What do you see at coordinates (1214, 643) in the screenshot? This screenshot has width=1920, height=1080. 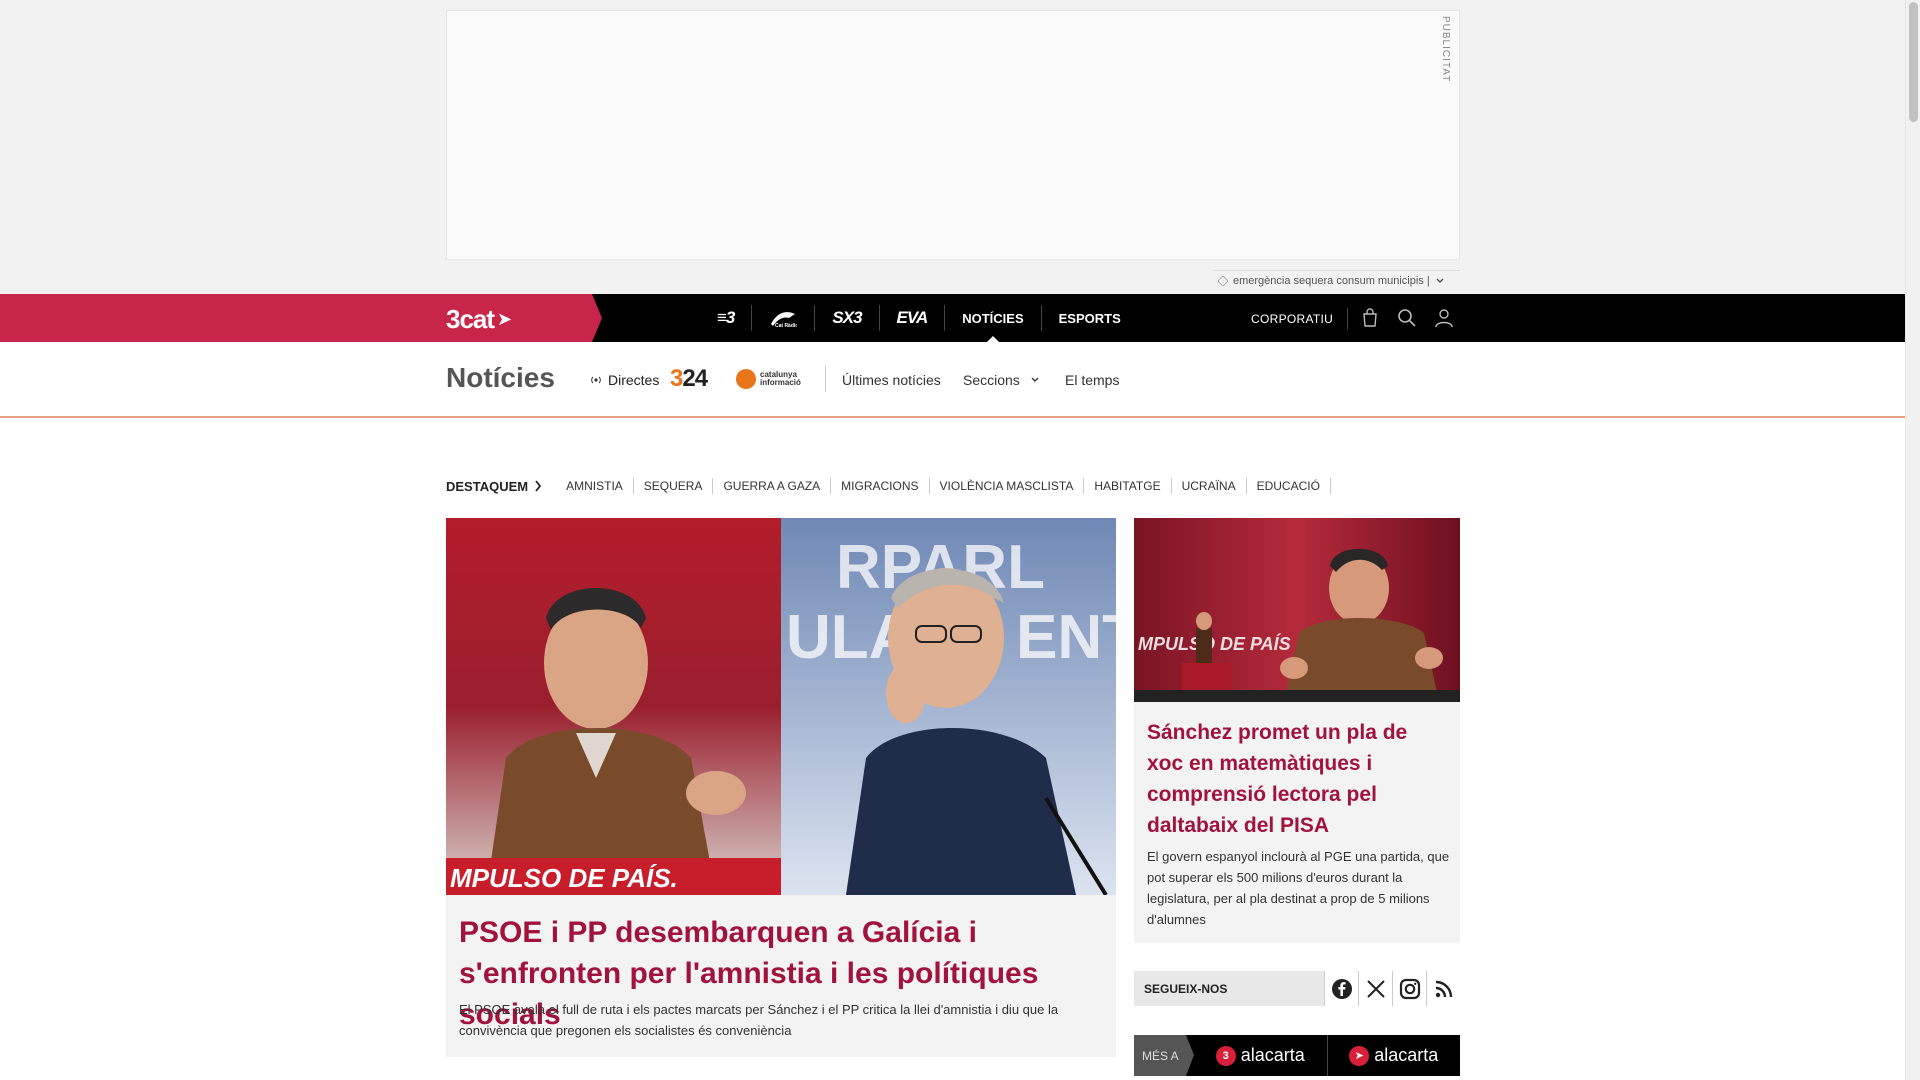 I see `side-image-text: MPULSO DE PAÍS` at bounding box center [1214, 643].